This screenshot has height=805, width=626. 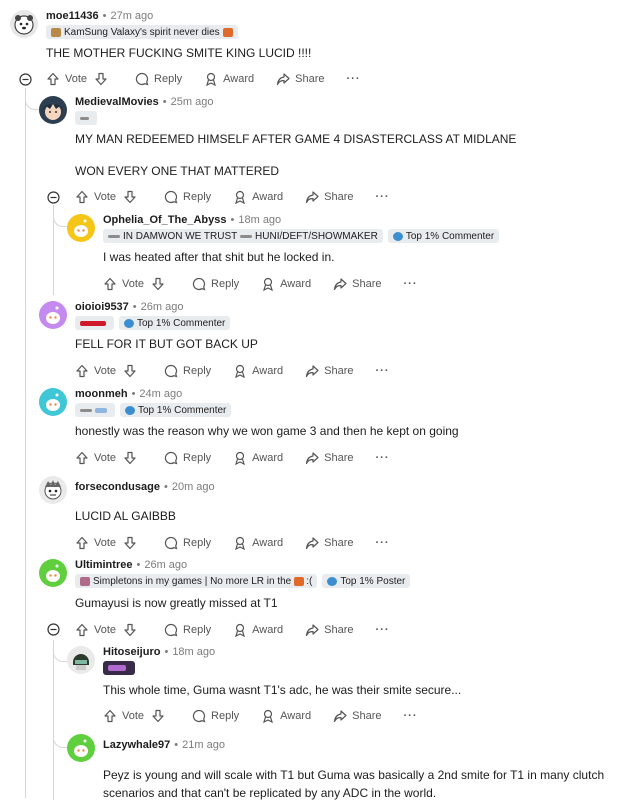 What do you see at coordinates (136, 745) in the screenshot?
I see `username: Lazywhale97` at bounding box center [136, 745].